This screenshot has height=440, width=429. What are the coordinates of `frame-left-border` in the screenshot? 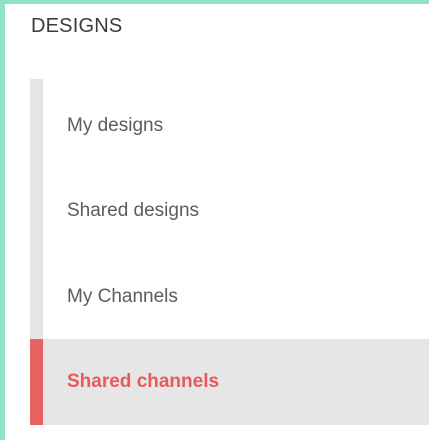 It's located at (2, 220).